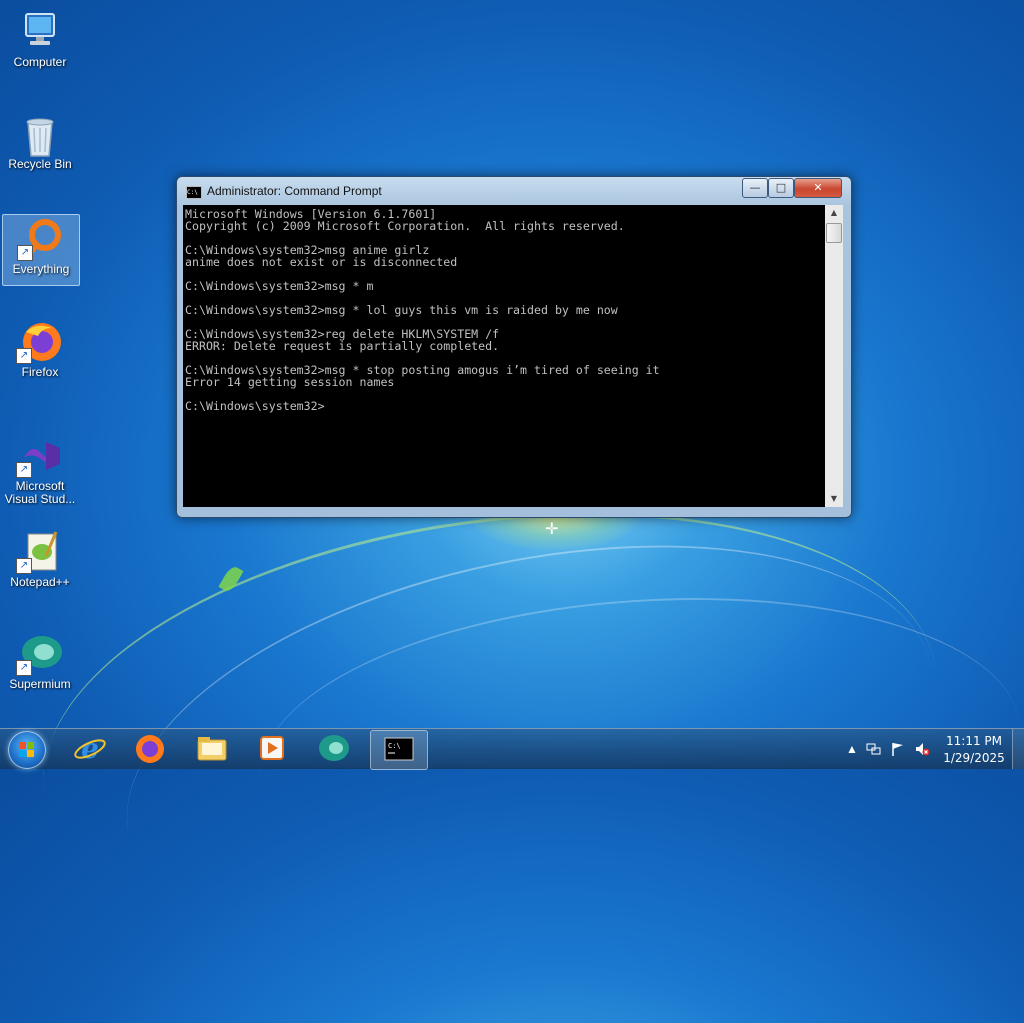 The width and height of the screenshot is (1024, 1023). I want to click on console-line: C:\Windows\system32>, so click(255, 406).